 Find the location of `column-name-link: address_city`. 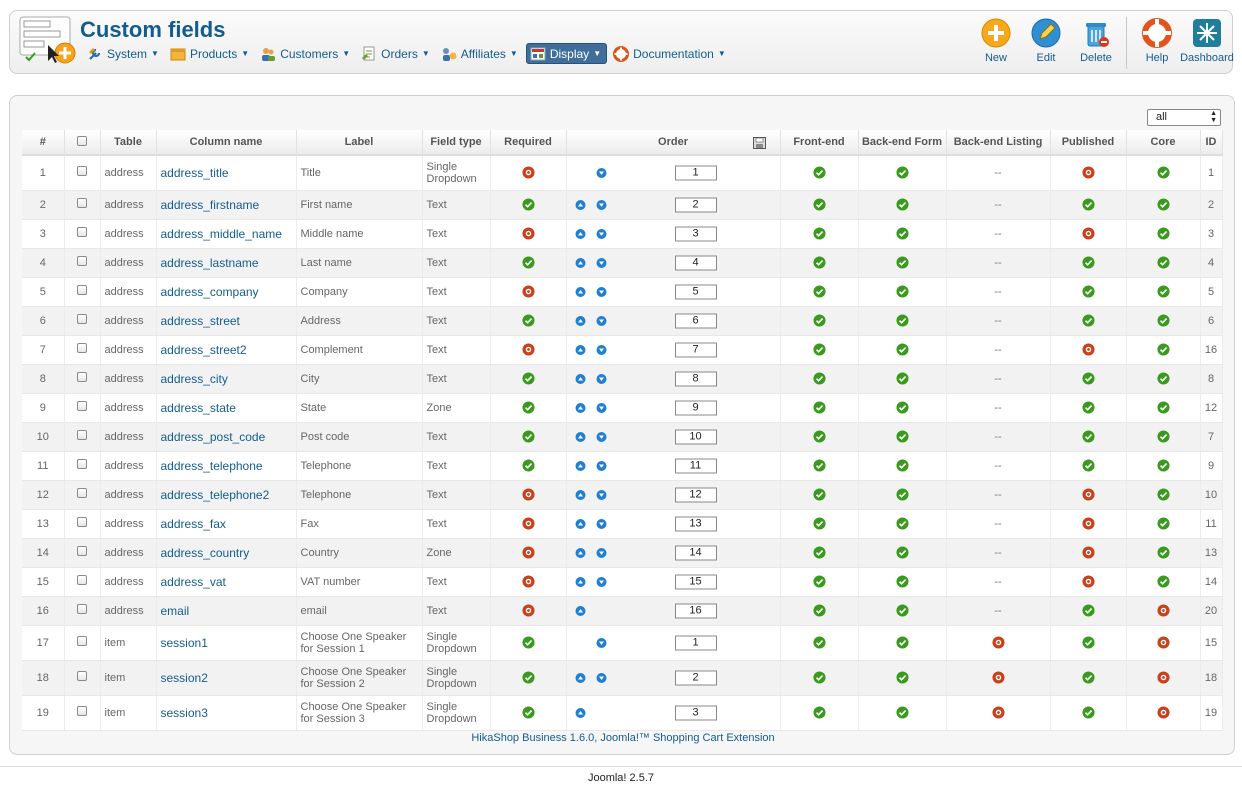

column-name-link: address_city is located at coordinates (226, 379).